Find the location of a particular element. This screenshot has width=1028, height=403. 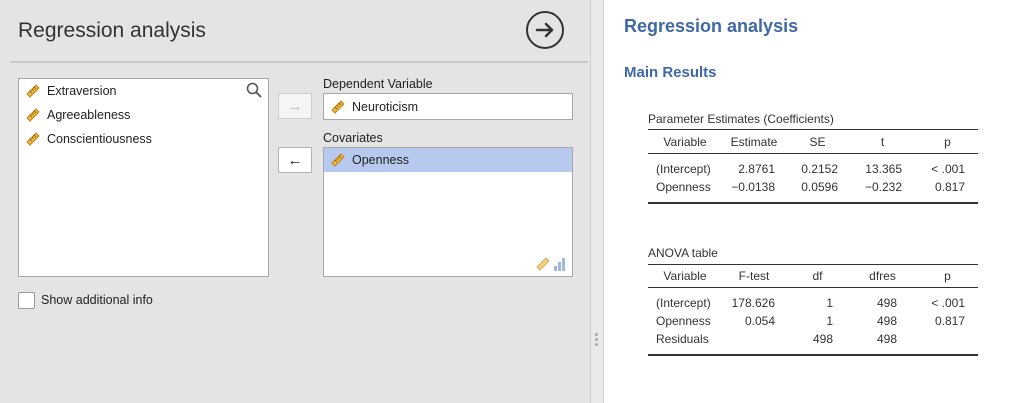

allowed-types-icon is located at coordinates (550, 264).